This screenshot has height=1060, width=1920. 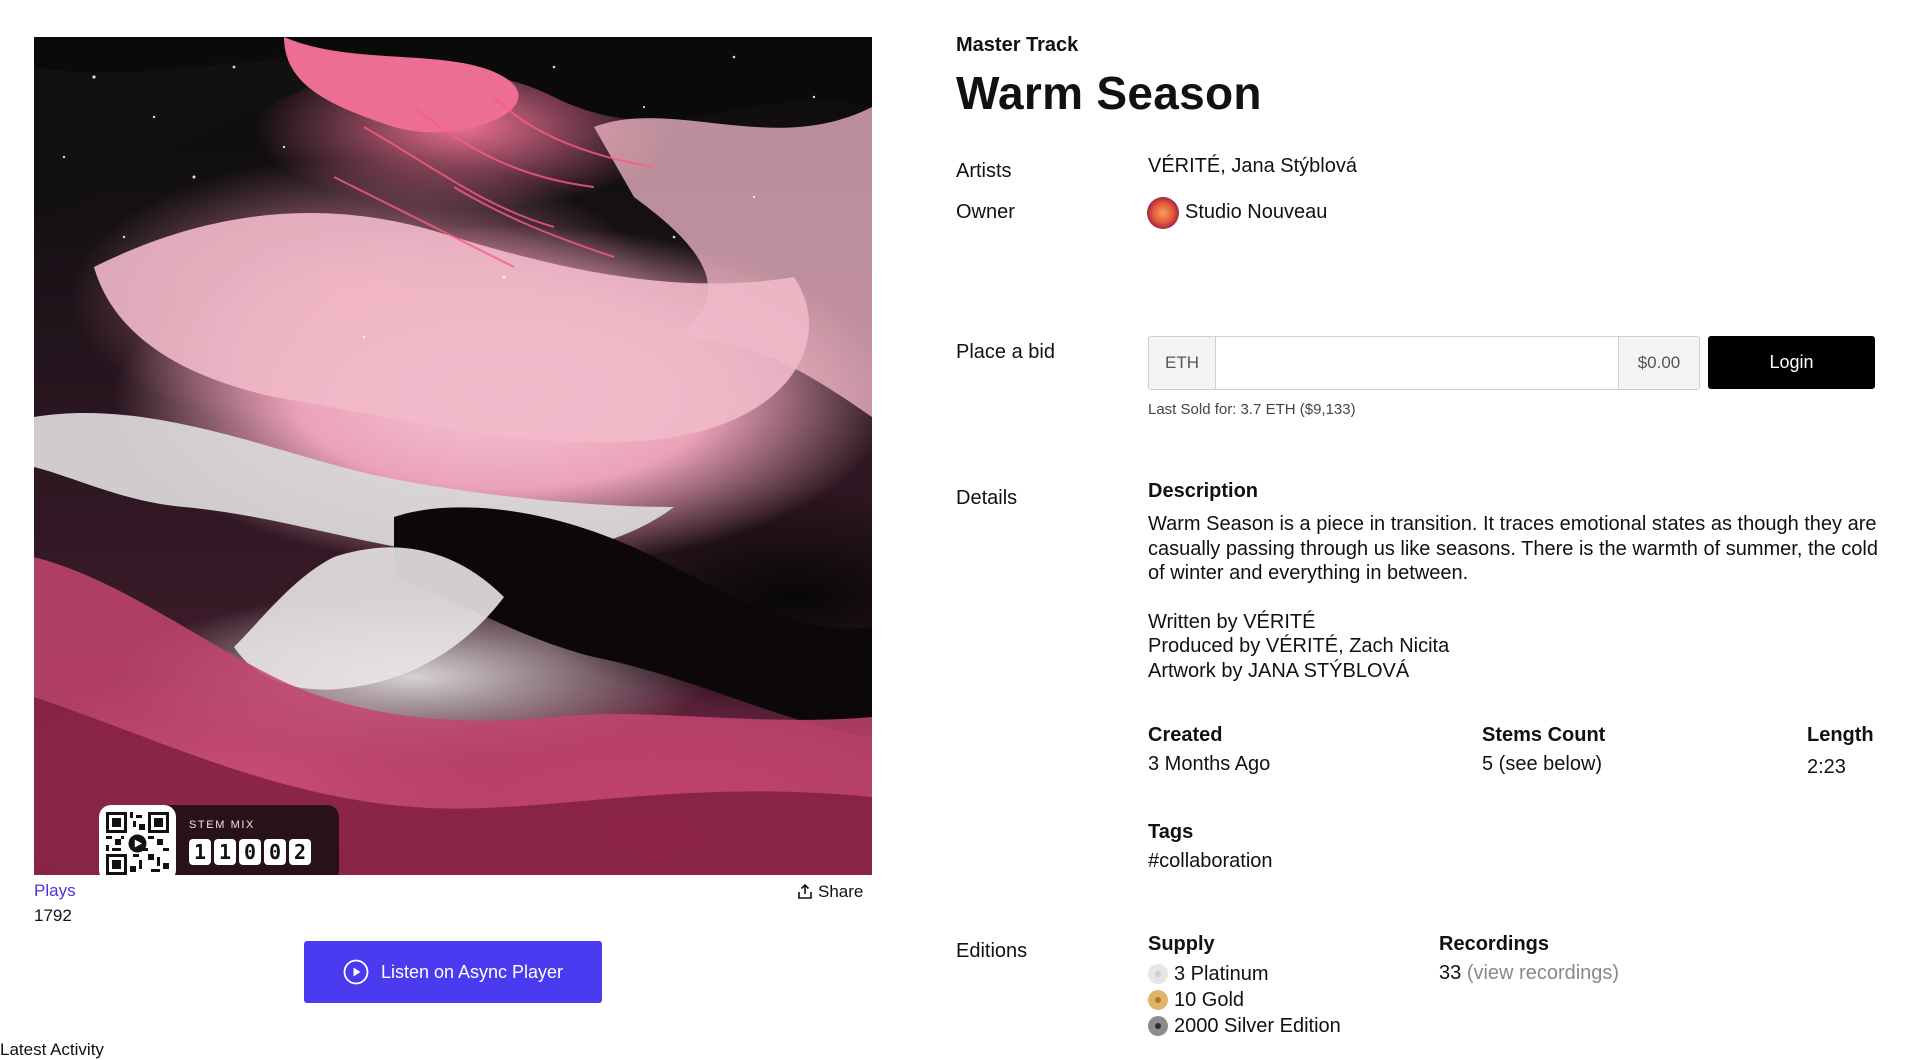 What do you see at coordinates (137, 840) in the screenshot?
I see `qr-code-icon` at bounding box center [137, 840].